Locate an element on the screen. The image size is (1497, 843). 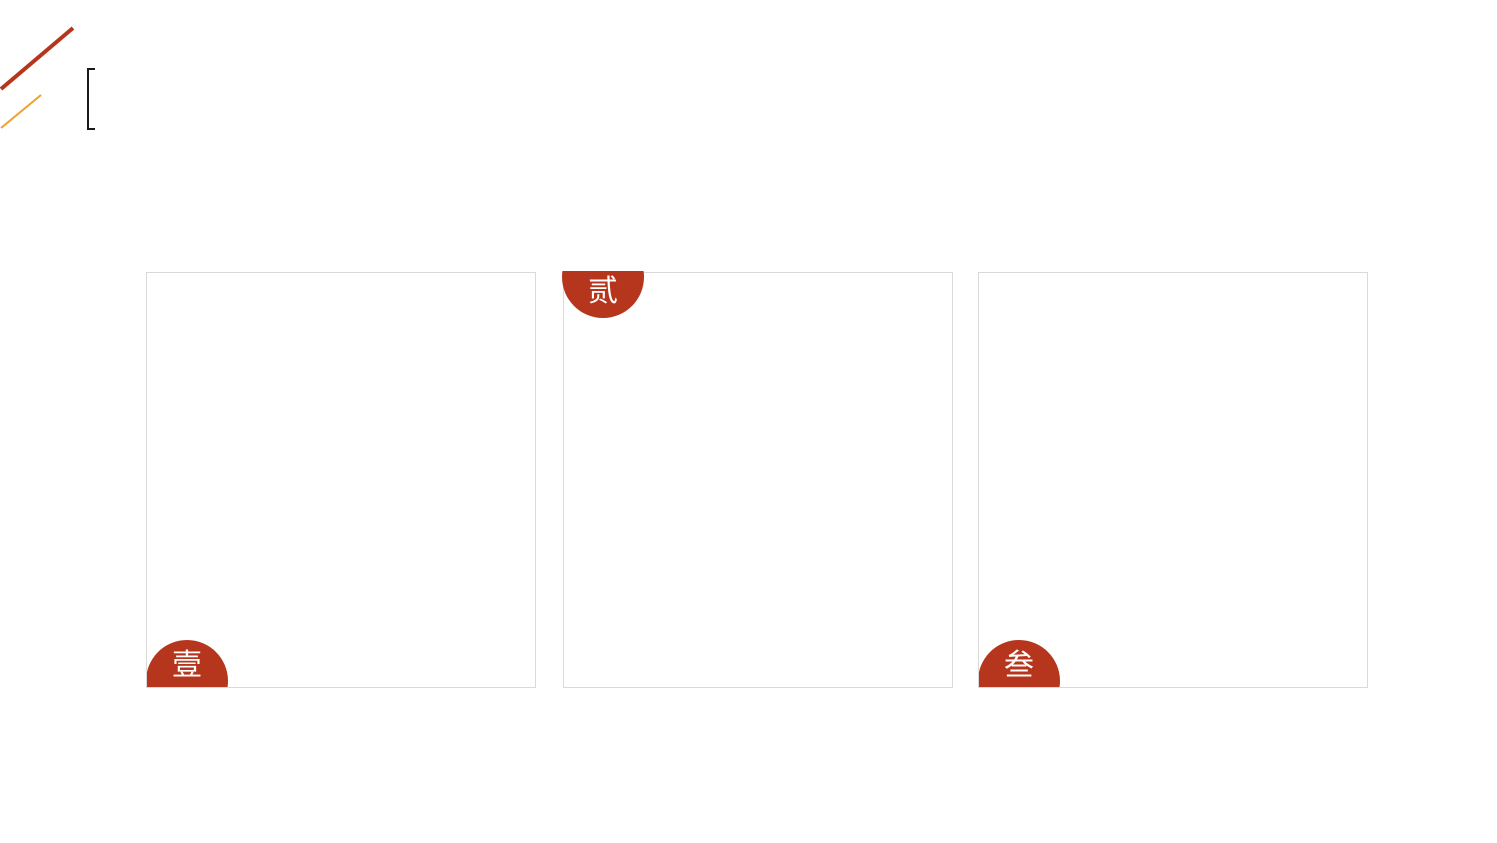
content-card-3: 叁 is located at coordinates (1173, 480).